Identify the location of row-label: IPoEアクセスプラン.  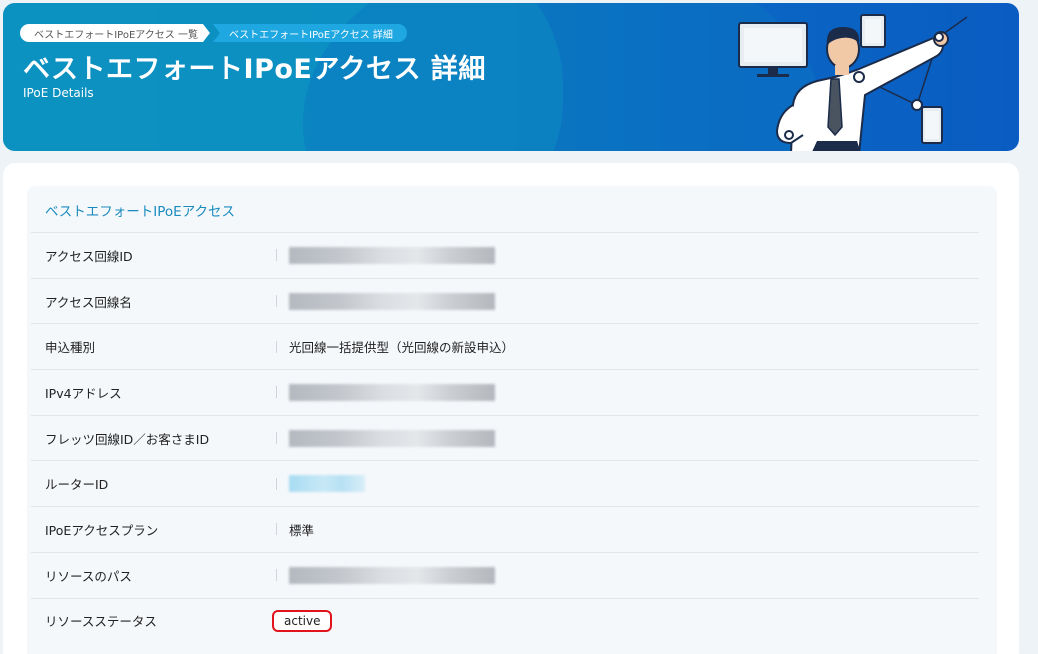
(102, 530).